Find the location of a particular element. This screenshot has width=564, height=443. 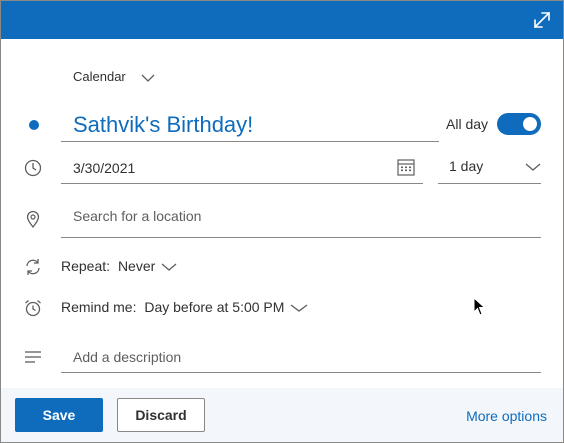

event-title-input is located at coordinates (253, 125).